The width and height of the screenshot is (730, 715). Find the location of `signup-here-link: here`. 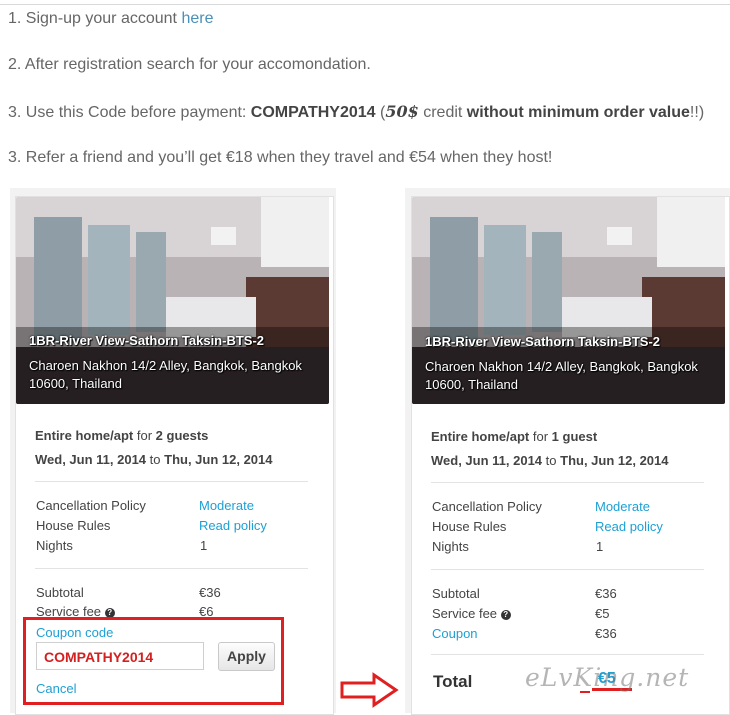

signup-here-link: here is located at coordinates (197, 18).